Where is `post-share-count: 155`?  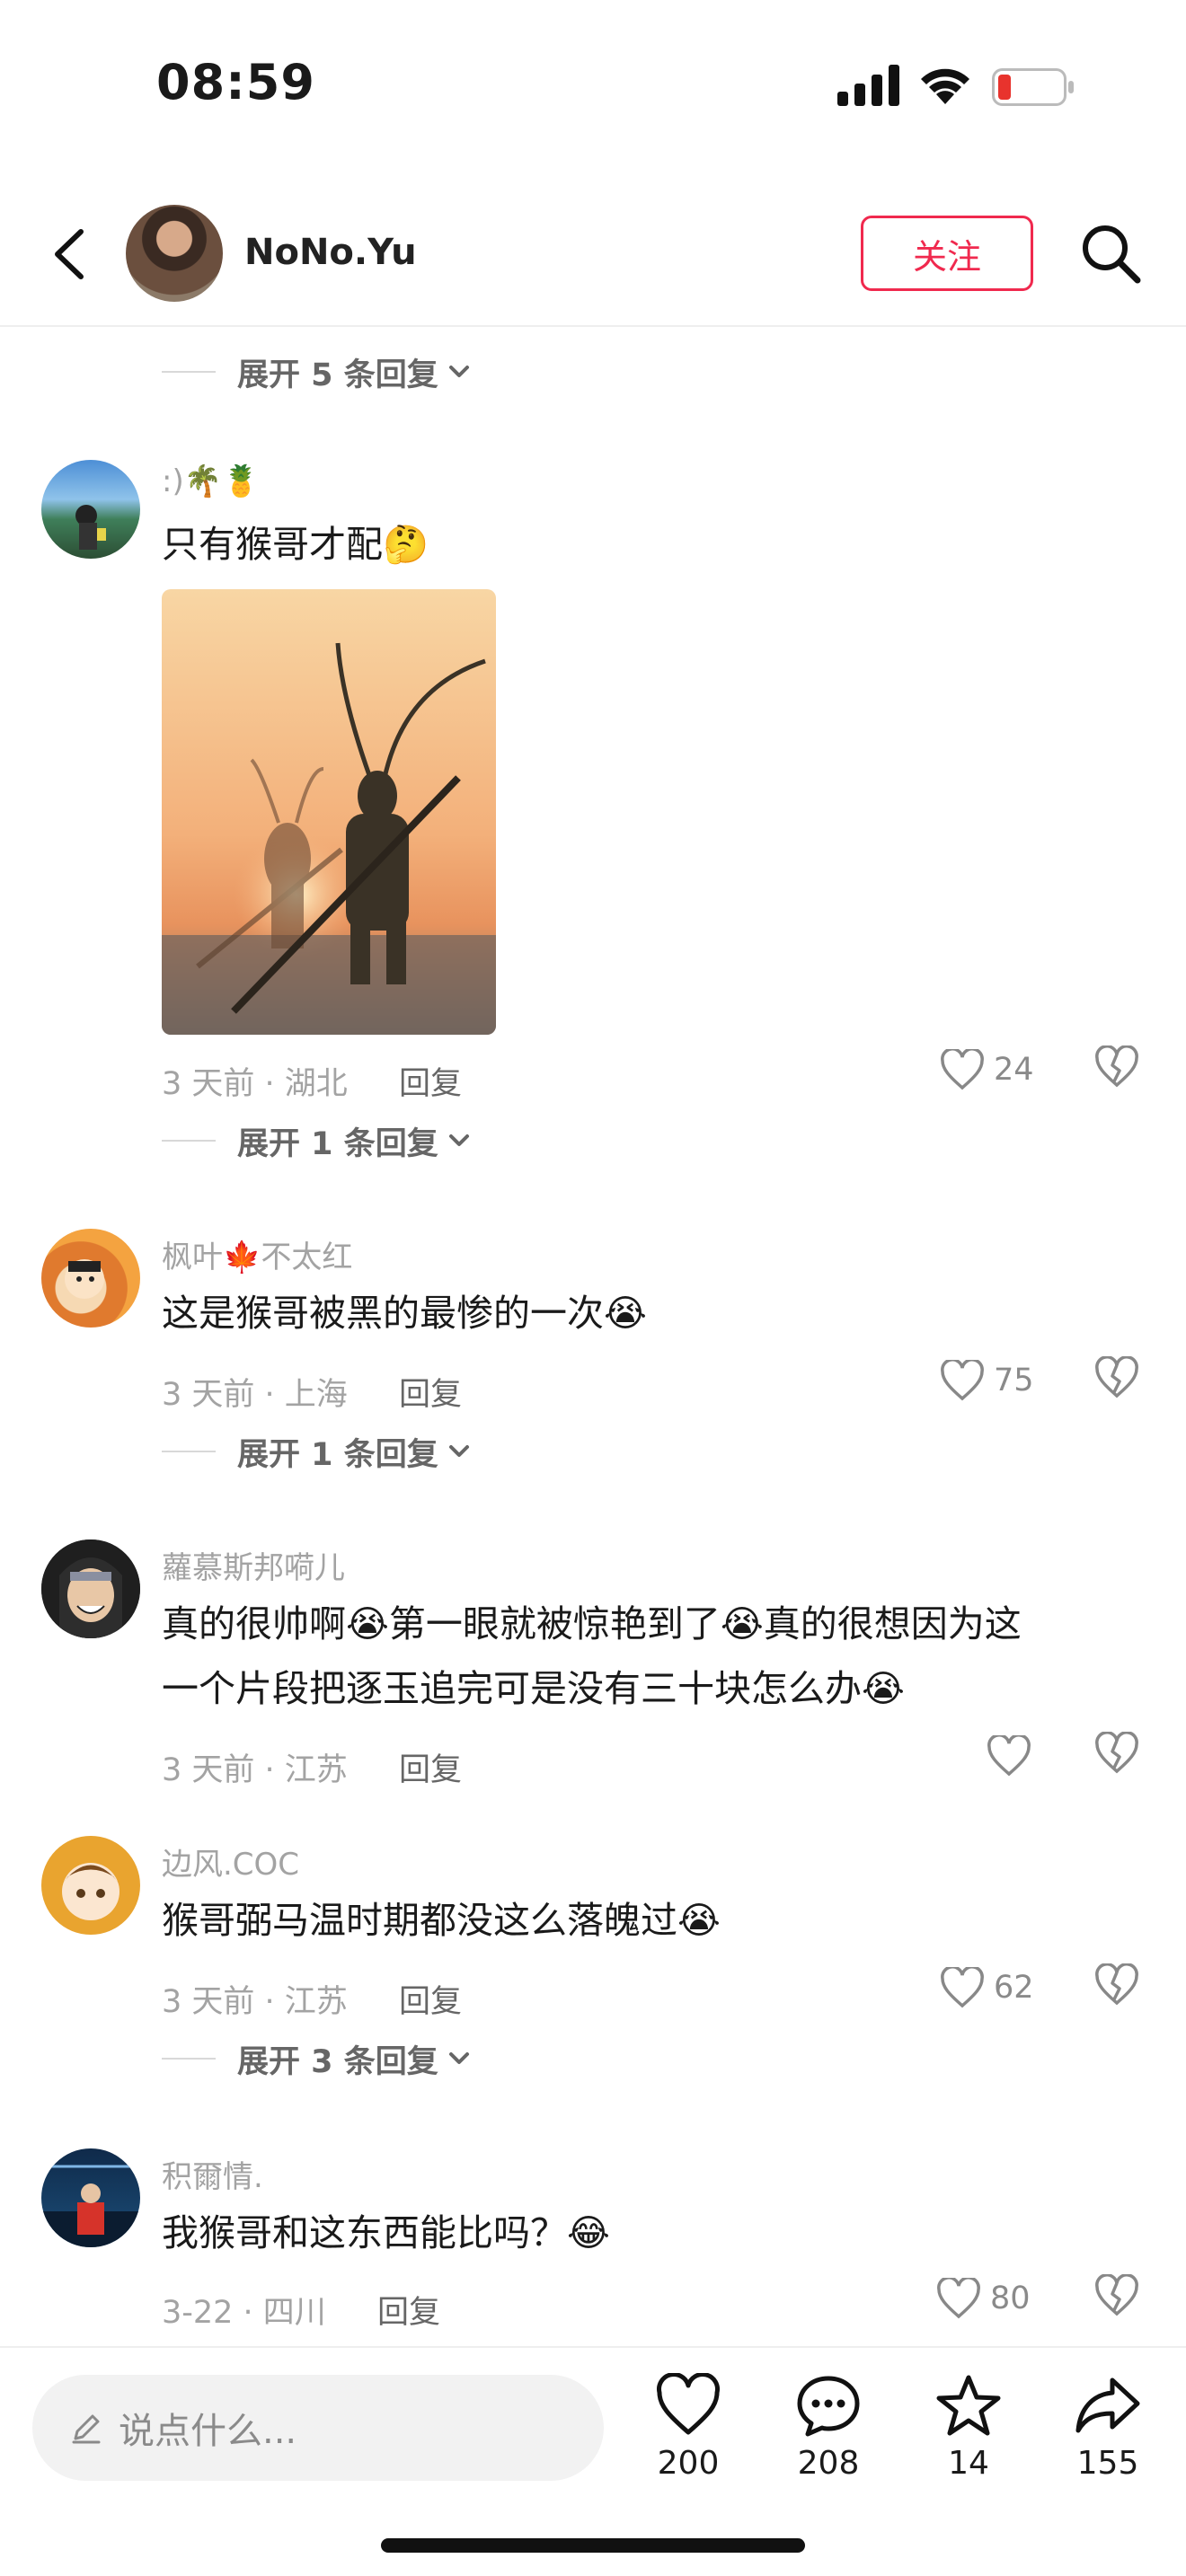 post-share-count: 155 is located at coordinates (1107, 2463).